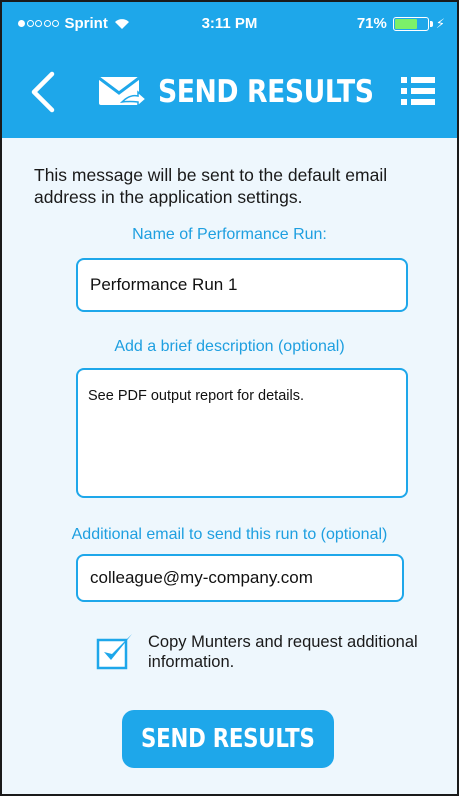 This screenshot has height=796, width=459. I want to click on status-right: 71% ⚡, so click(401, 23).